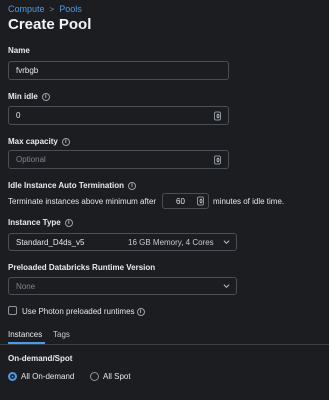 This screenshot has width=329, height=400. Describe the element at coordinates (26, 9) in the screenshot. I see `breadcrumb-compute-link: Compute` at that location.